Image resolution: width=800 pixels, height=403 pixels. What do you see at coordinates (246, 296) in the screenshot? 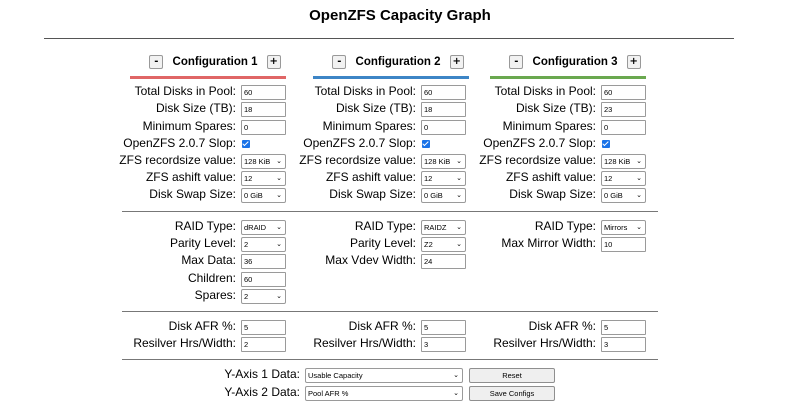
I see `config-1-spares-value: 2` at bounding box center [246, 296].